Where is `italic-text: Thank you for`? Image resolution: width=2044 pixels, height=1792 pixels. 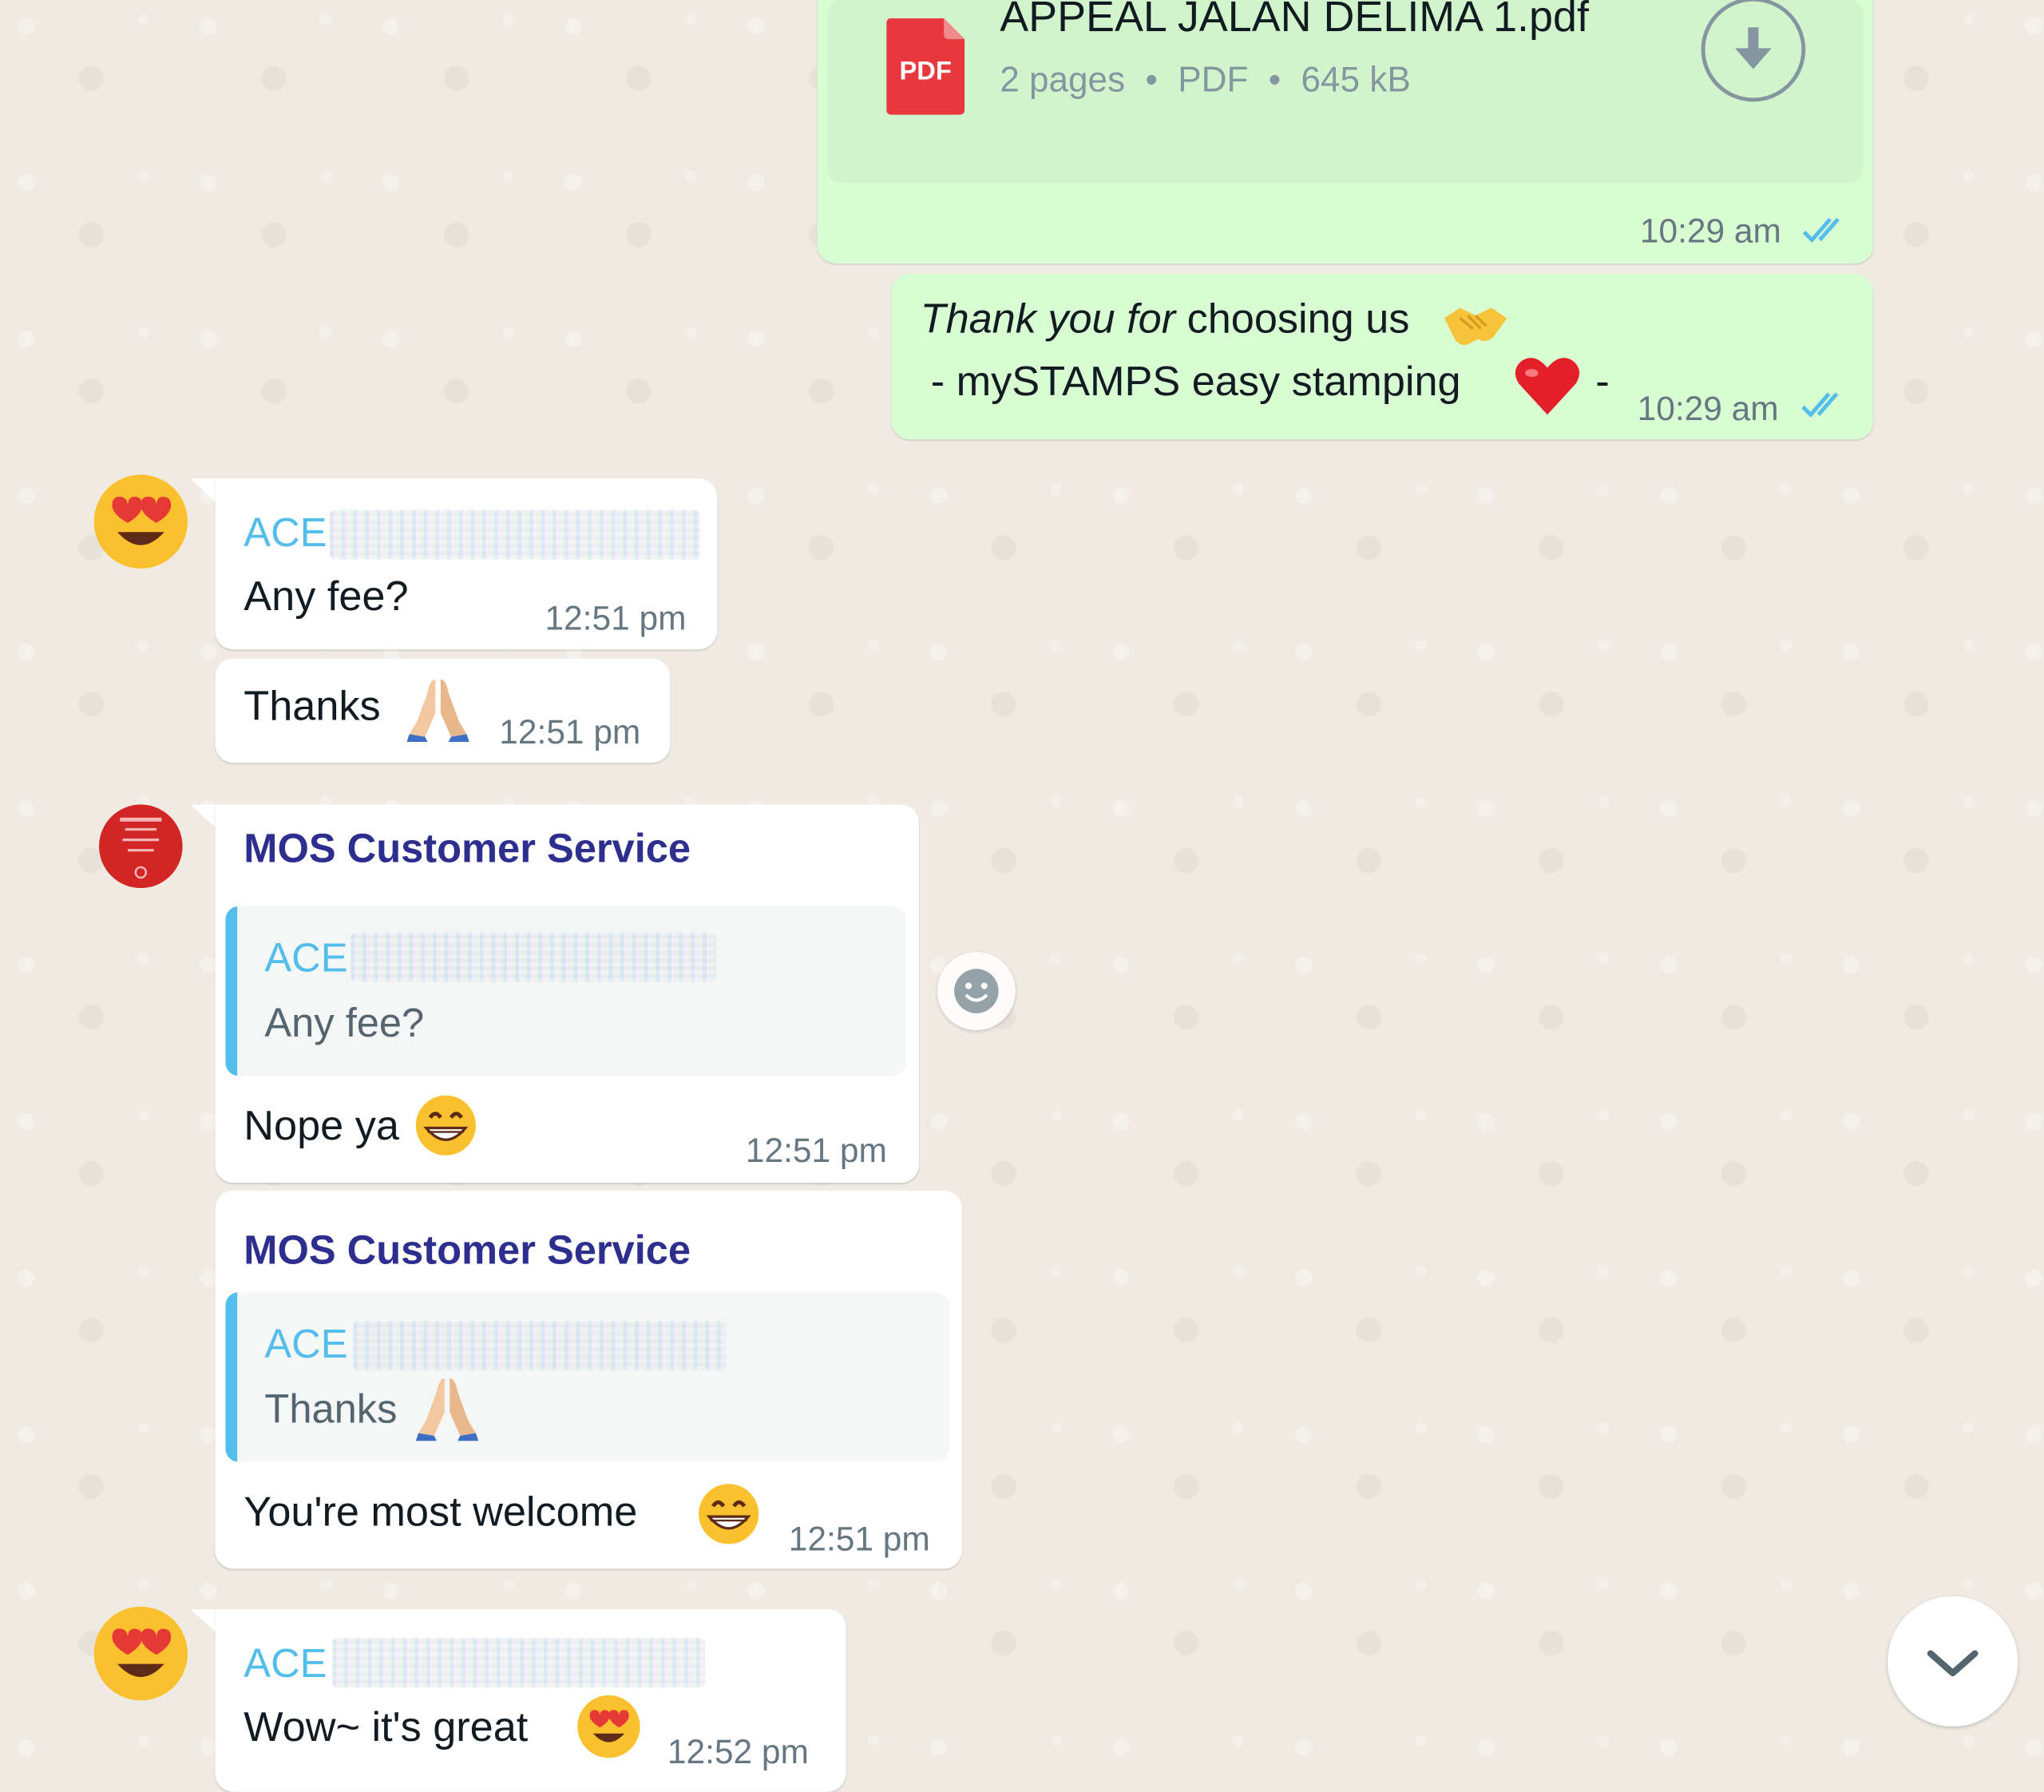
italic-text: Thank you for is located at coordinates (1048, 318).